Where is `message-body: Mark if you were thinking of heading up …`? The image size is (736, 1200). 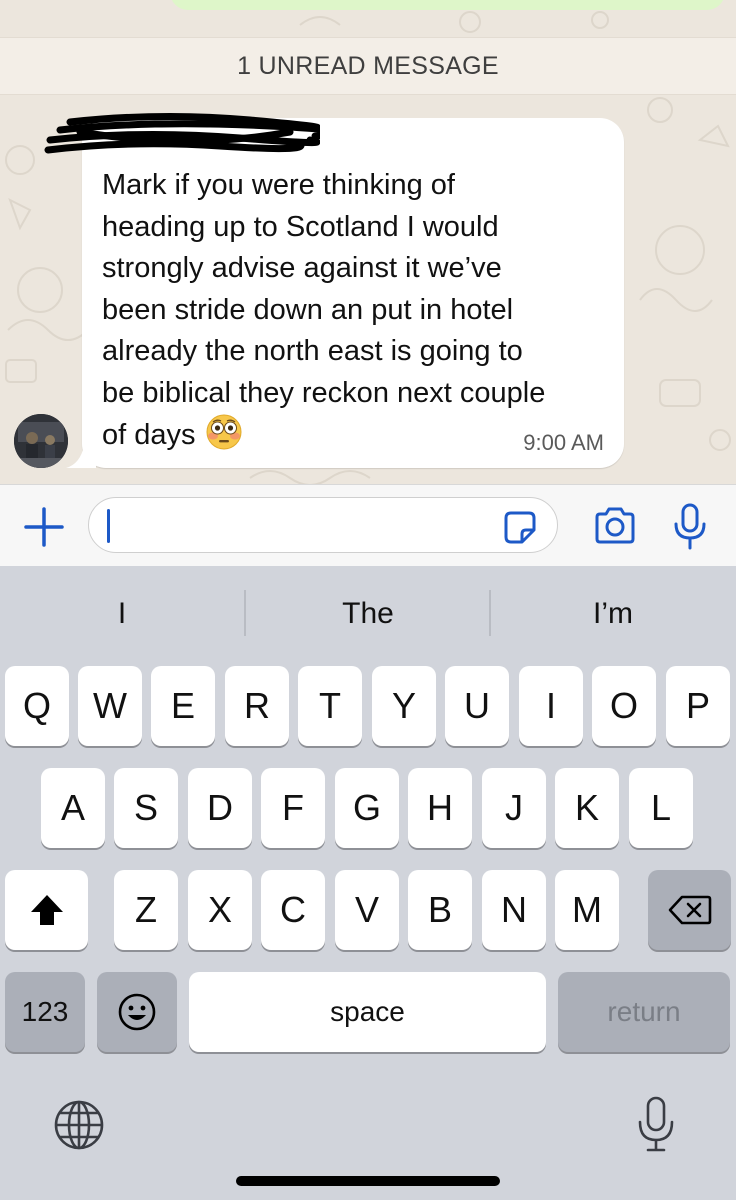
message-body: Mark if you were thinking of heading up … is located at coordinates (324, 310).